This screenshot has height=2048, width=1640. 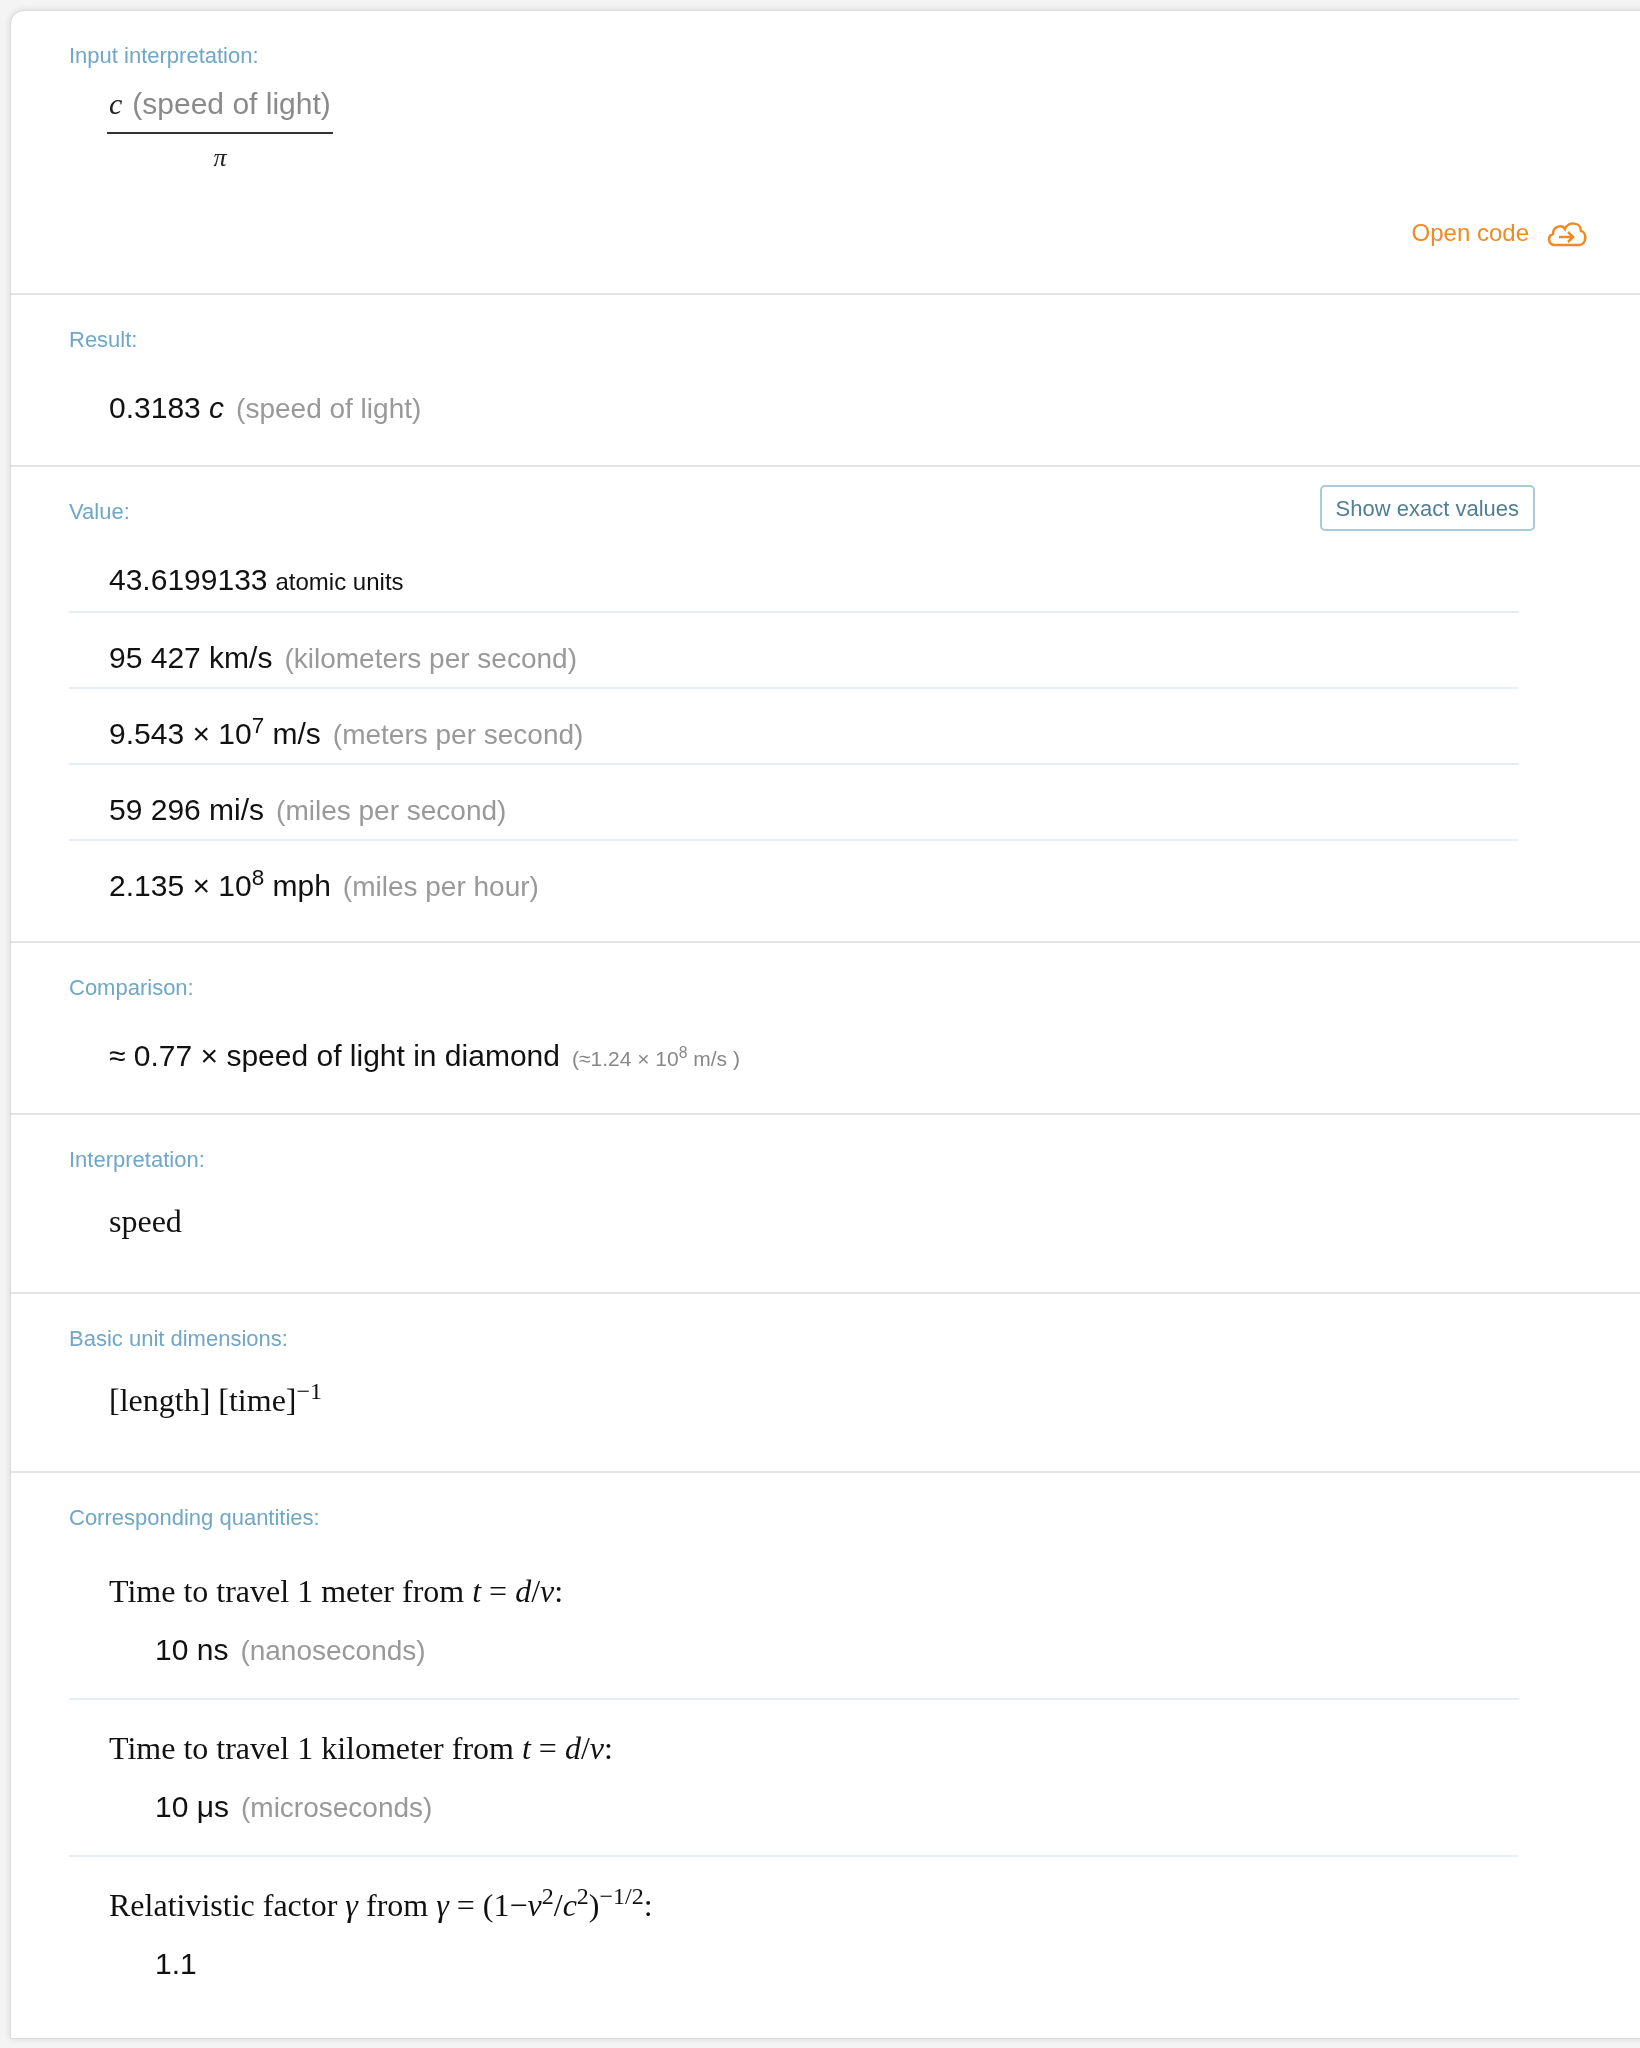 I want to click on unit-note: (meters per second), so click(x=458, y=735).